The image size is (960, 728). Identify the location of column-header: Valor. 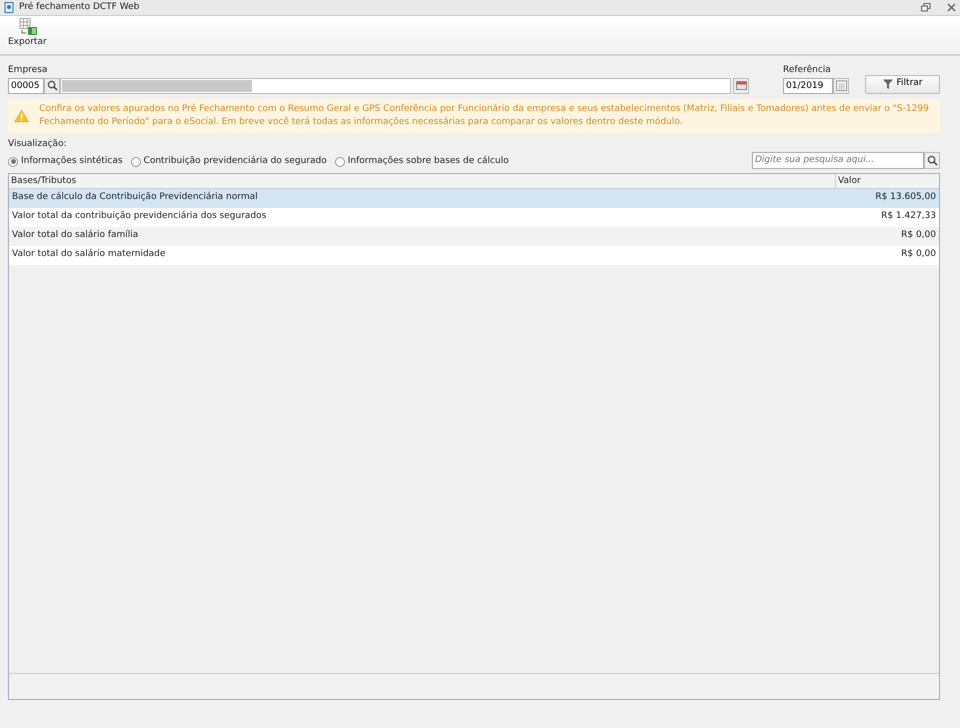
(887, 181).